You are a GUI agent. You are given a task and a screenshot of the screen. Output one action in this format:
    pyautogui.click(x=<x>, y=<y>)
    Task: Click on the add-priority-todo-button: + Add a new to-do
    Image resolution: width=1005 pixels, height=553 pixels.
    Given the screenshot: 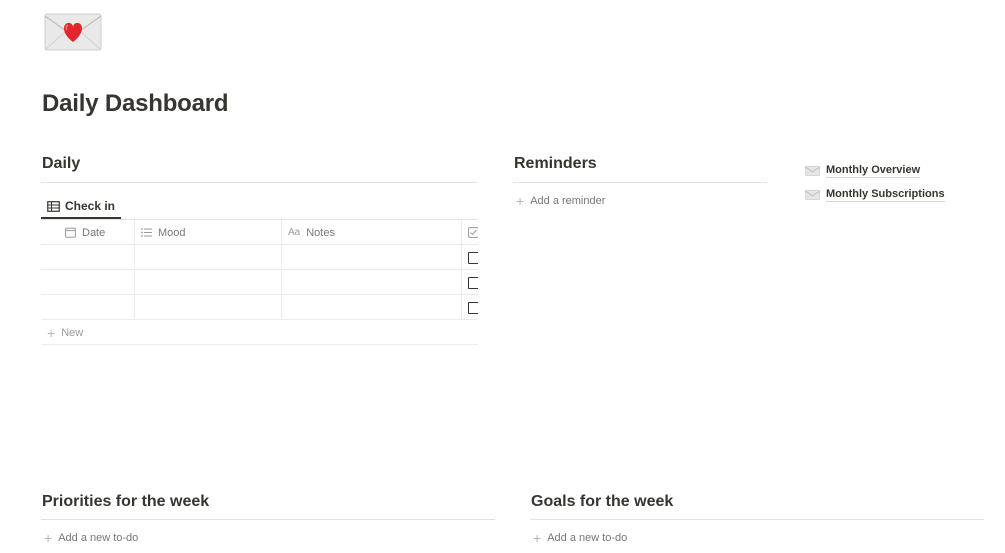 What is the action you would take?
    pyautogui.click(x=91, y=538)
    